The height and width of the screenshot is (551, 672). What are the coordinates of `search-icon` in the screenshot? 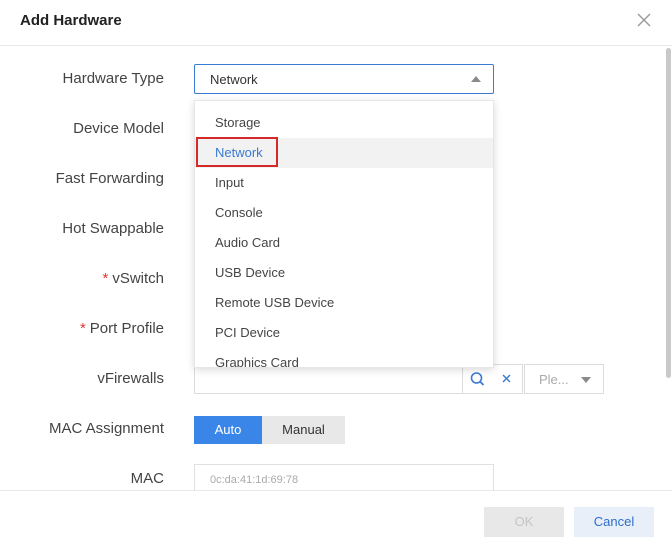 It's located at (477, 379).